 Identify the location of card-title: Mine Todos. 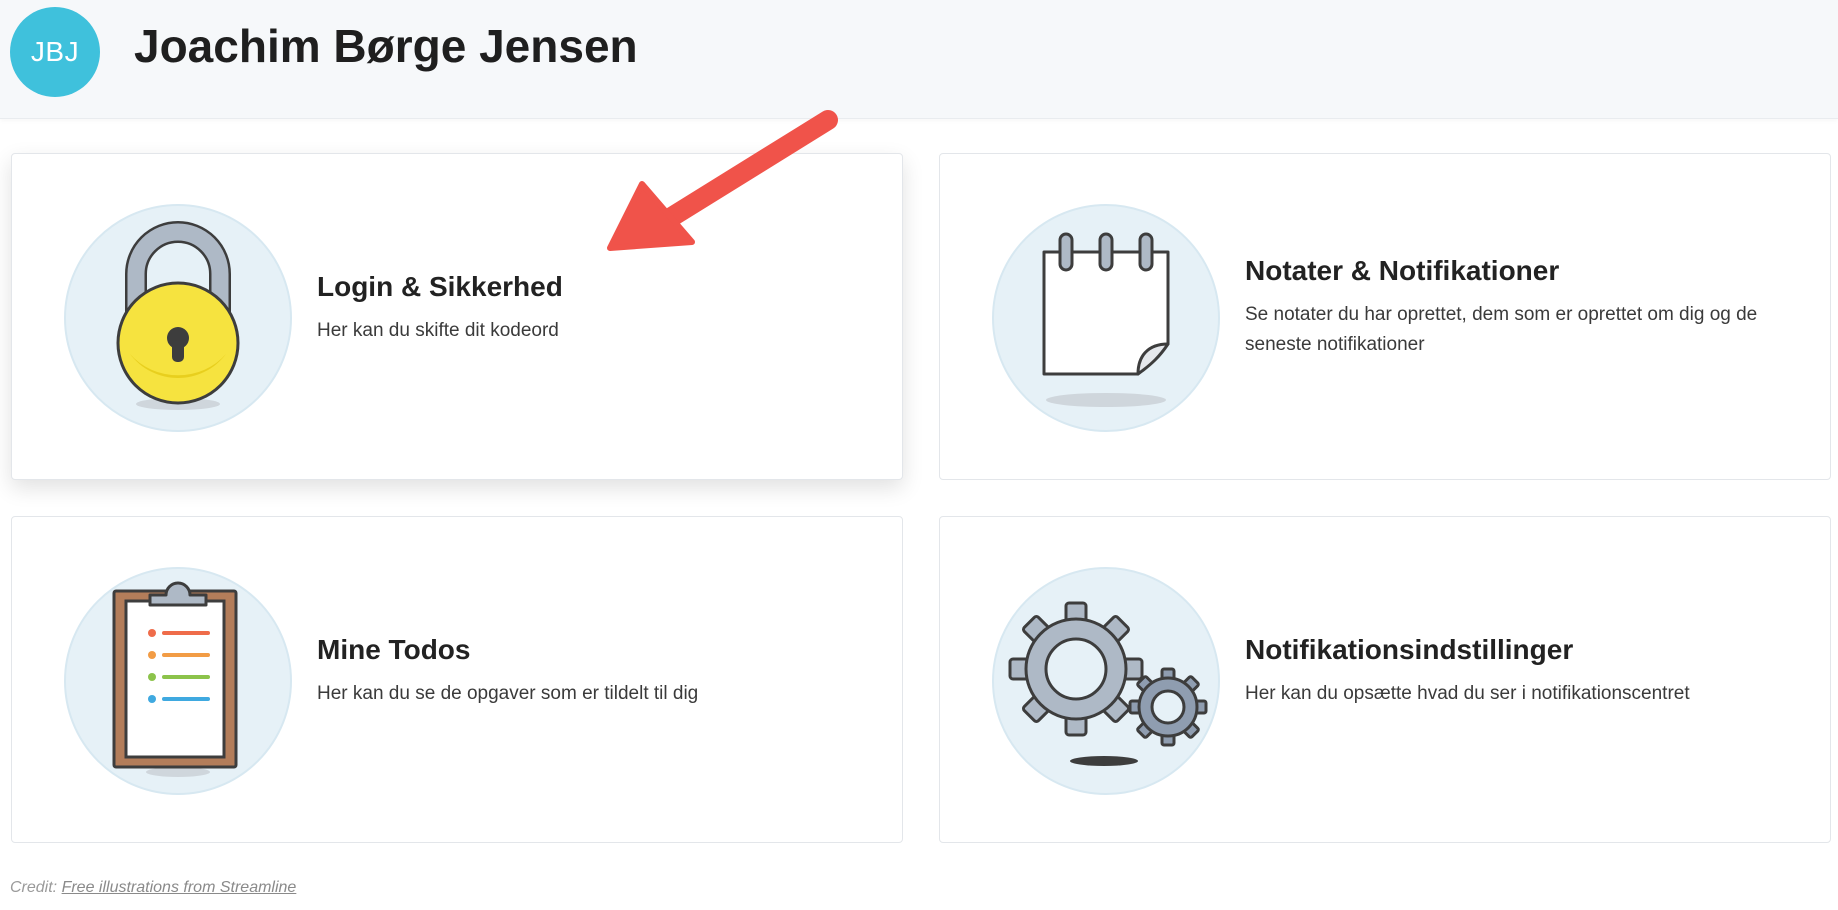
(394, 649).